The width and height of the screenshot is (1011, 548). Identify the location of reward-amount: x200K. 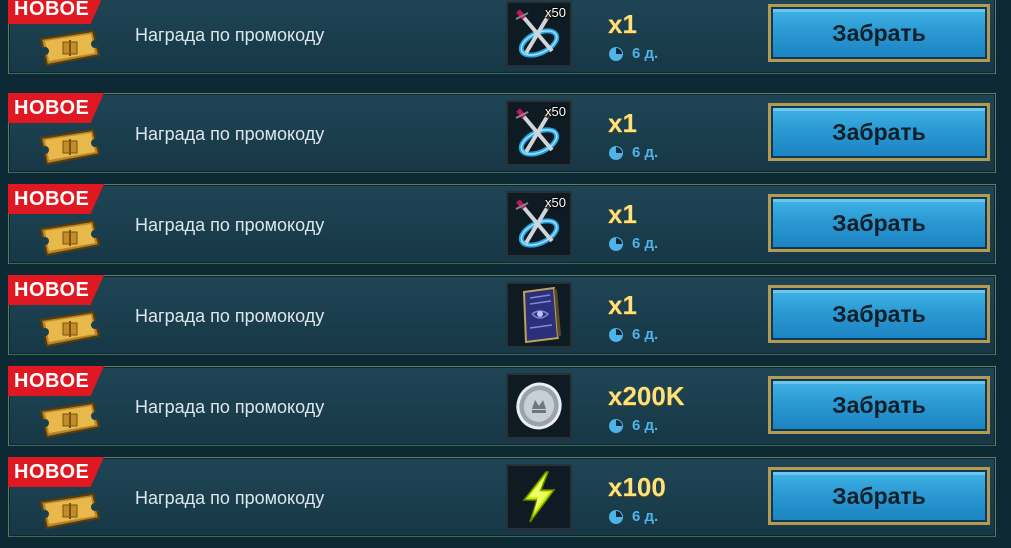
(646, 396).